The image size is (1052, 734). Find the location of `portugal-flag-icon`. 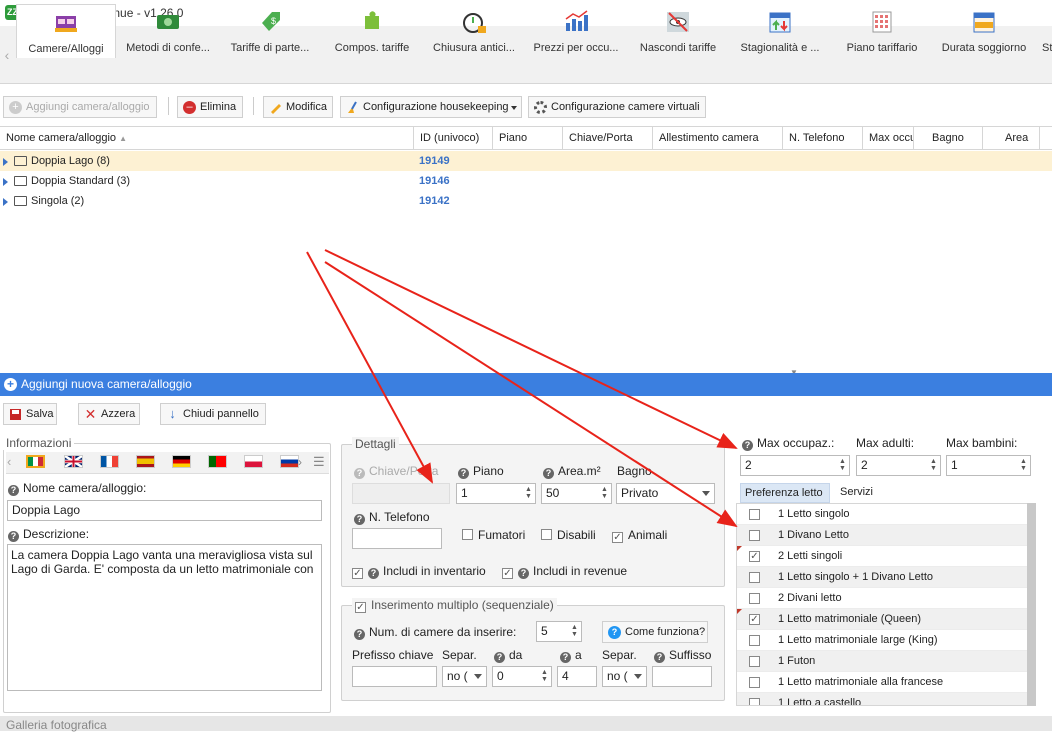

portugal-flag-icon is located at coordinates (217, 461).